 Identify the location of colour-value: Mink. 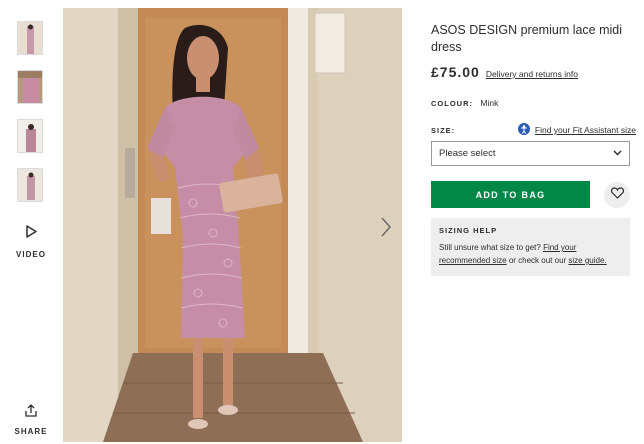
(489, 103).